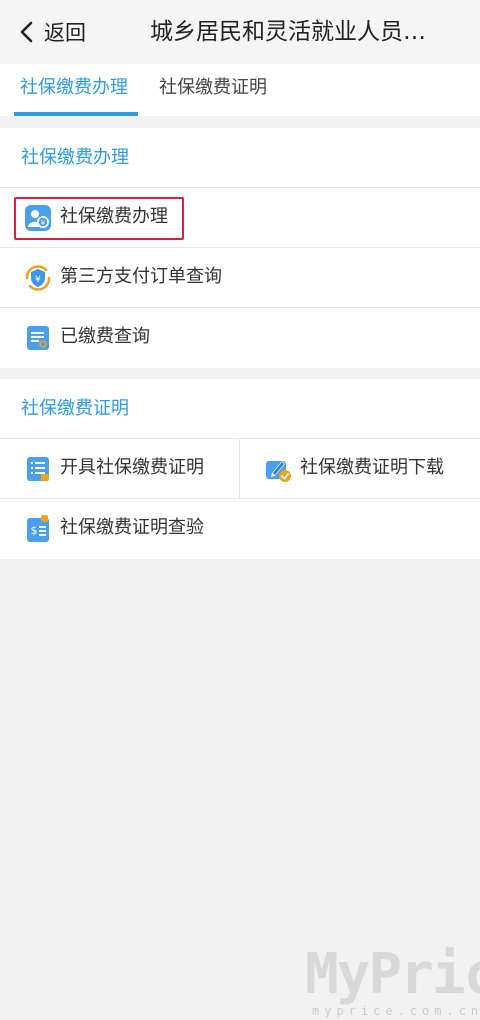 Image resolution: width=480 pixels, height=1020 pixels. Describe the element at coordinates (240, 158) in the screenshot. I see `section-payment-title: 社保缴费办理` at that location.